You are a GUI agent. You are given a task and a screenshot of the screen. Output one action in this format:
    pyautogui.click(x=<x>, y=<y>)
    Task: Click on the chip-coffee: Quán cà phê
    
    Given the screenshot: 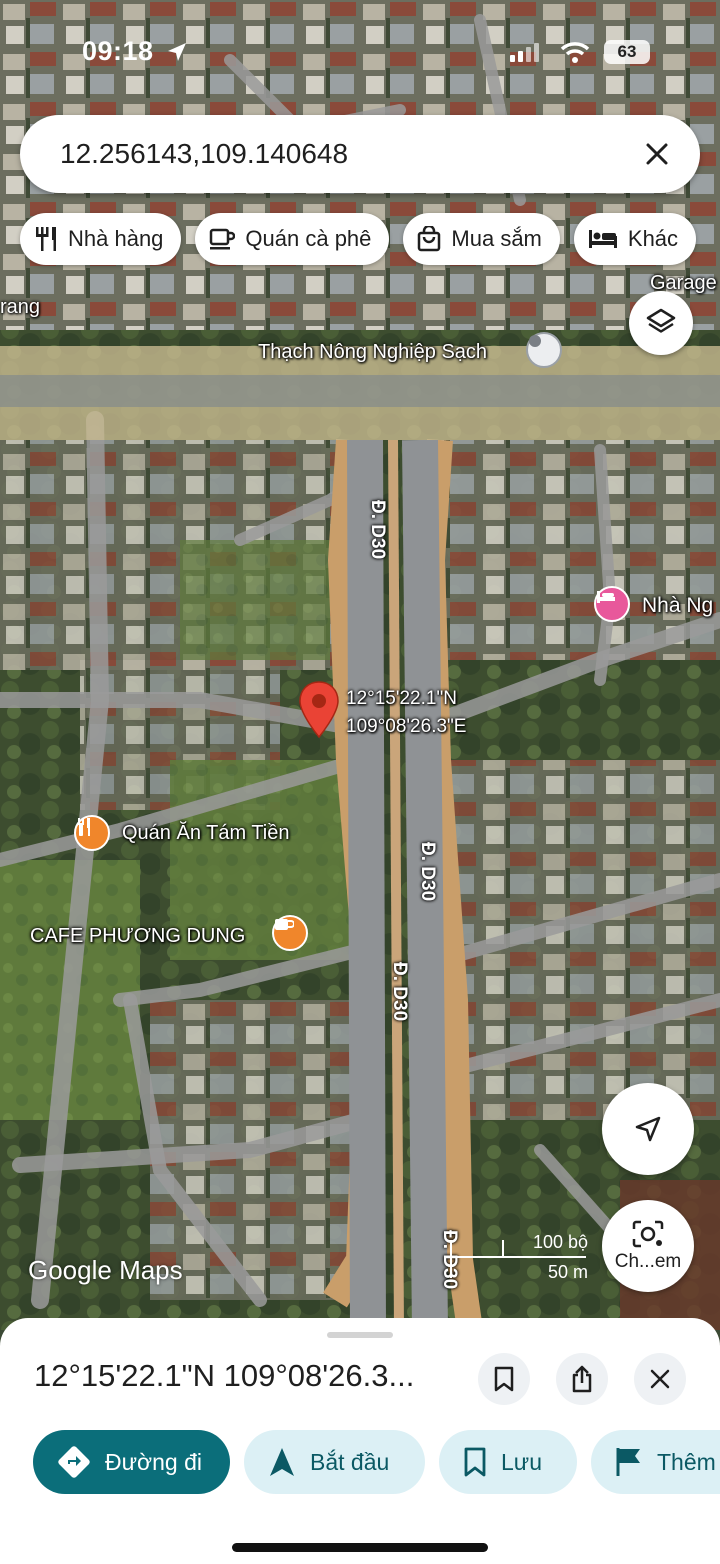 What is the action you would take?
    pyautogui.click(x=292, y=239)
    